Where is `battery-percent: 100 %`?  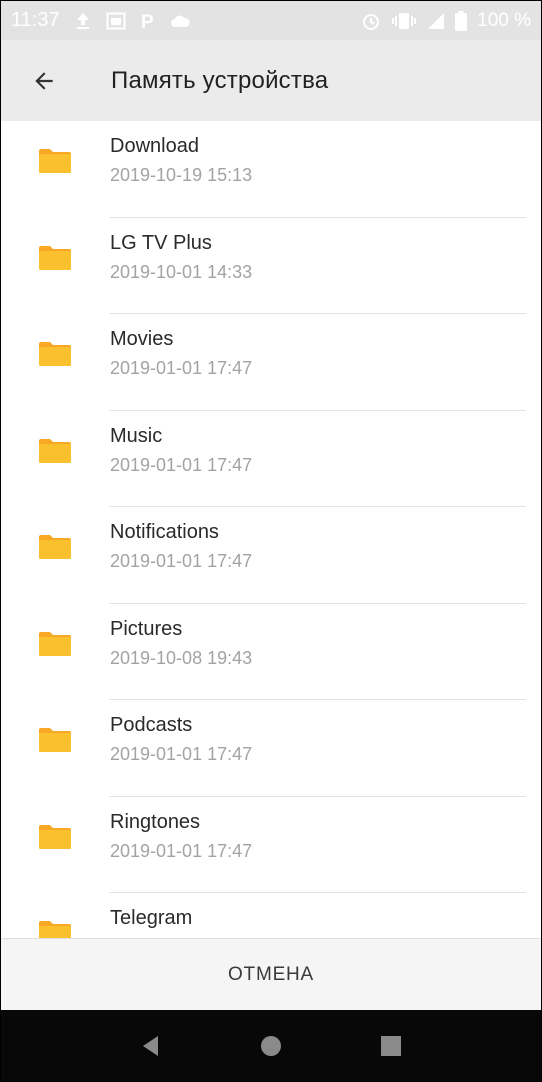 battery-percent: 100 % is located at coordinates (504, 20).